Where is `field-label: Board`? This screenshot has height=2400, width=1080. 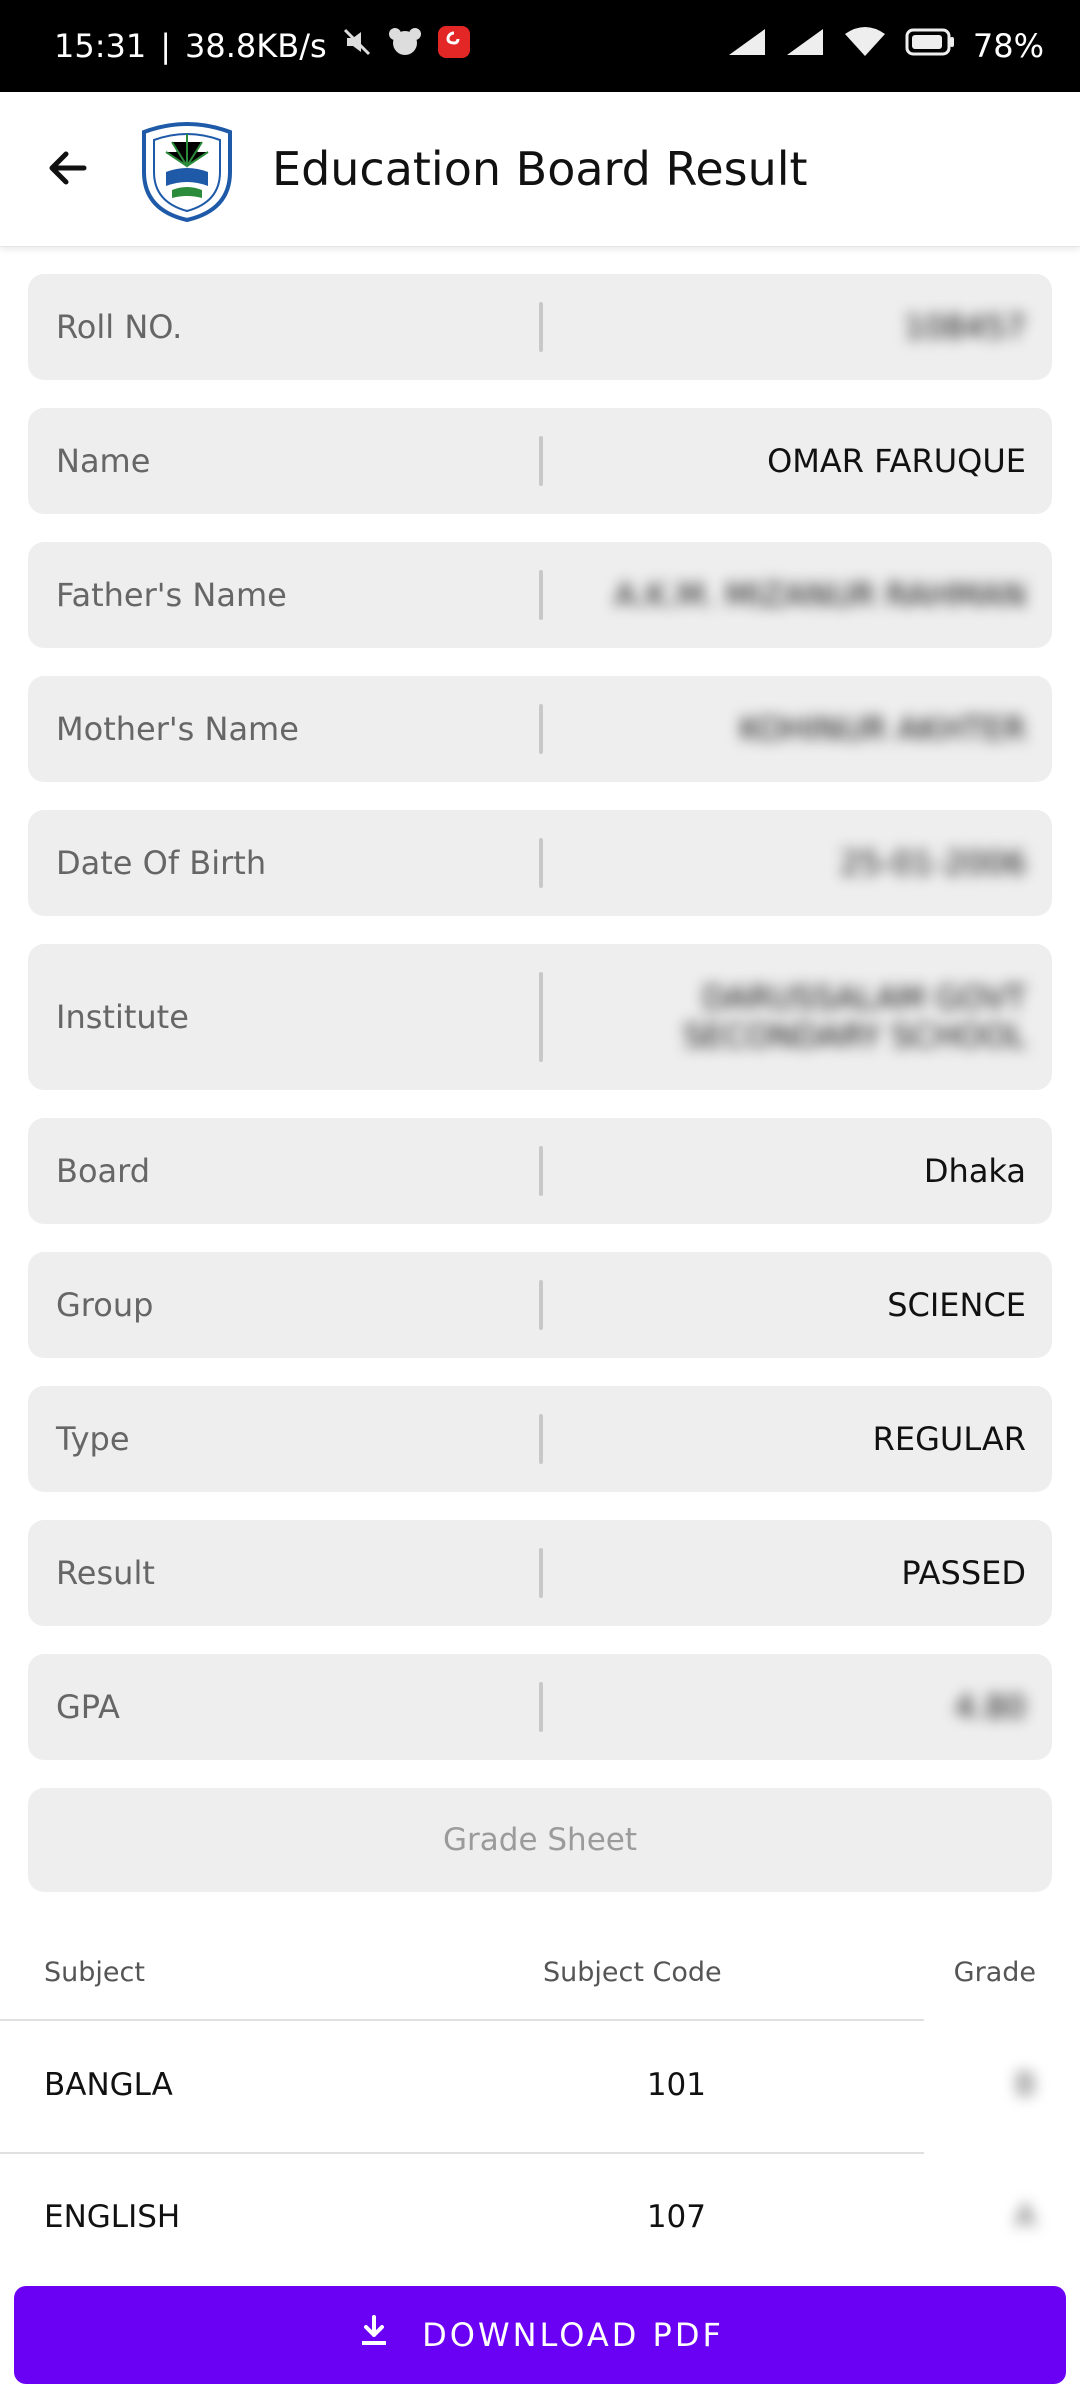
field-label: Board is located at coordinates (103, 1171).